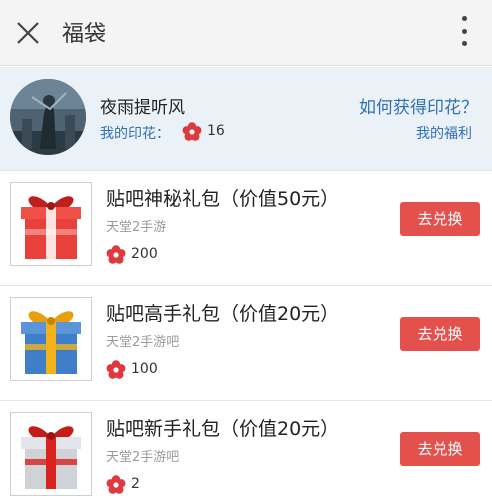 The width and height of the screenshot is (492, 504). I want to click on page-title: 福袋, so click(84, 34).